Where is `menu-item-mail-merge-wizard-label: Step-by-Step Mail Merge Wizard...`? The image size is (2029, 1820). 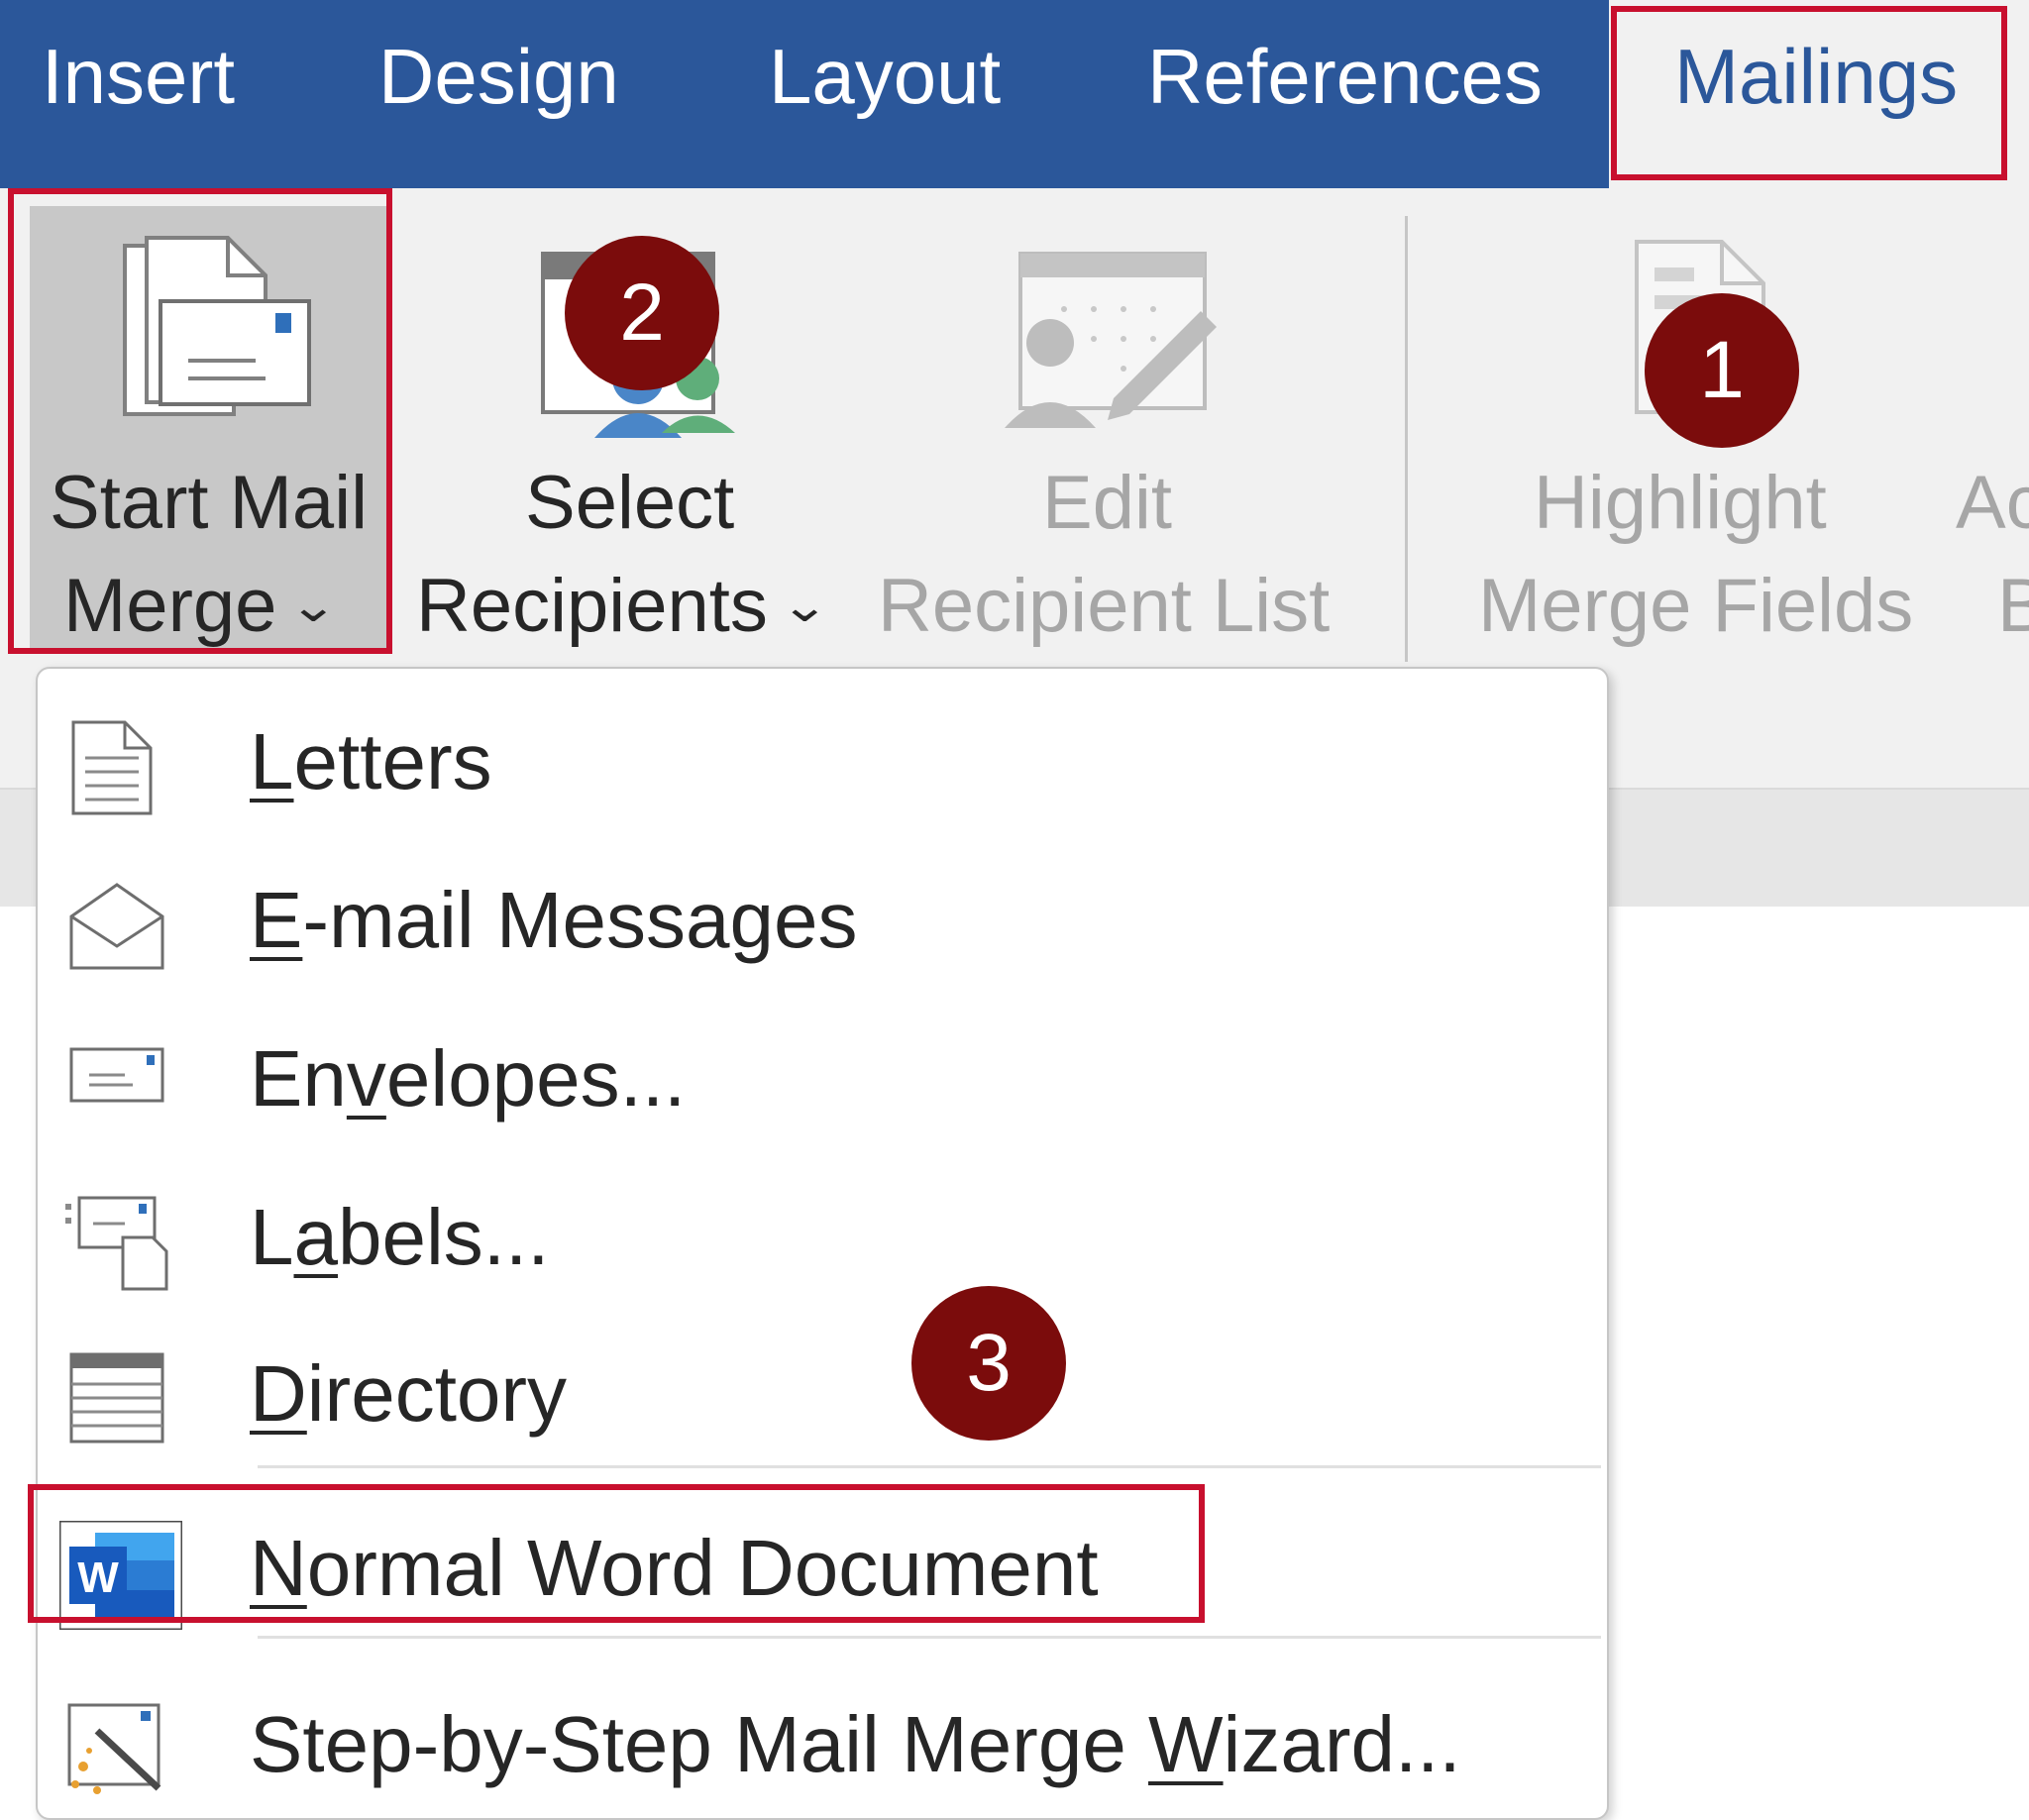
menu-item-mail-merge-wizard-label: Step-by-Step Mail Merge Wizard... is located at coordinates (856, 1744).